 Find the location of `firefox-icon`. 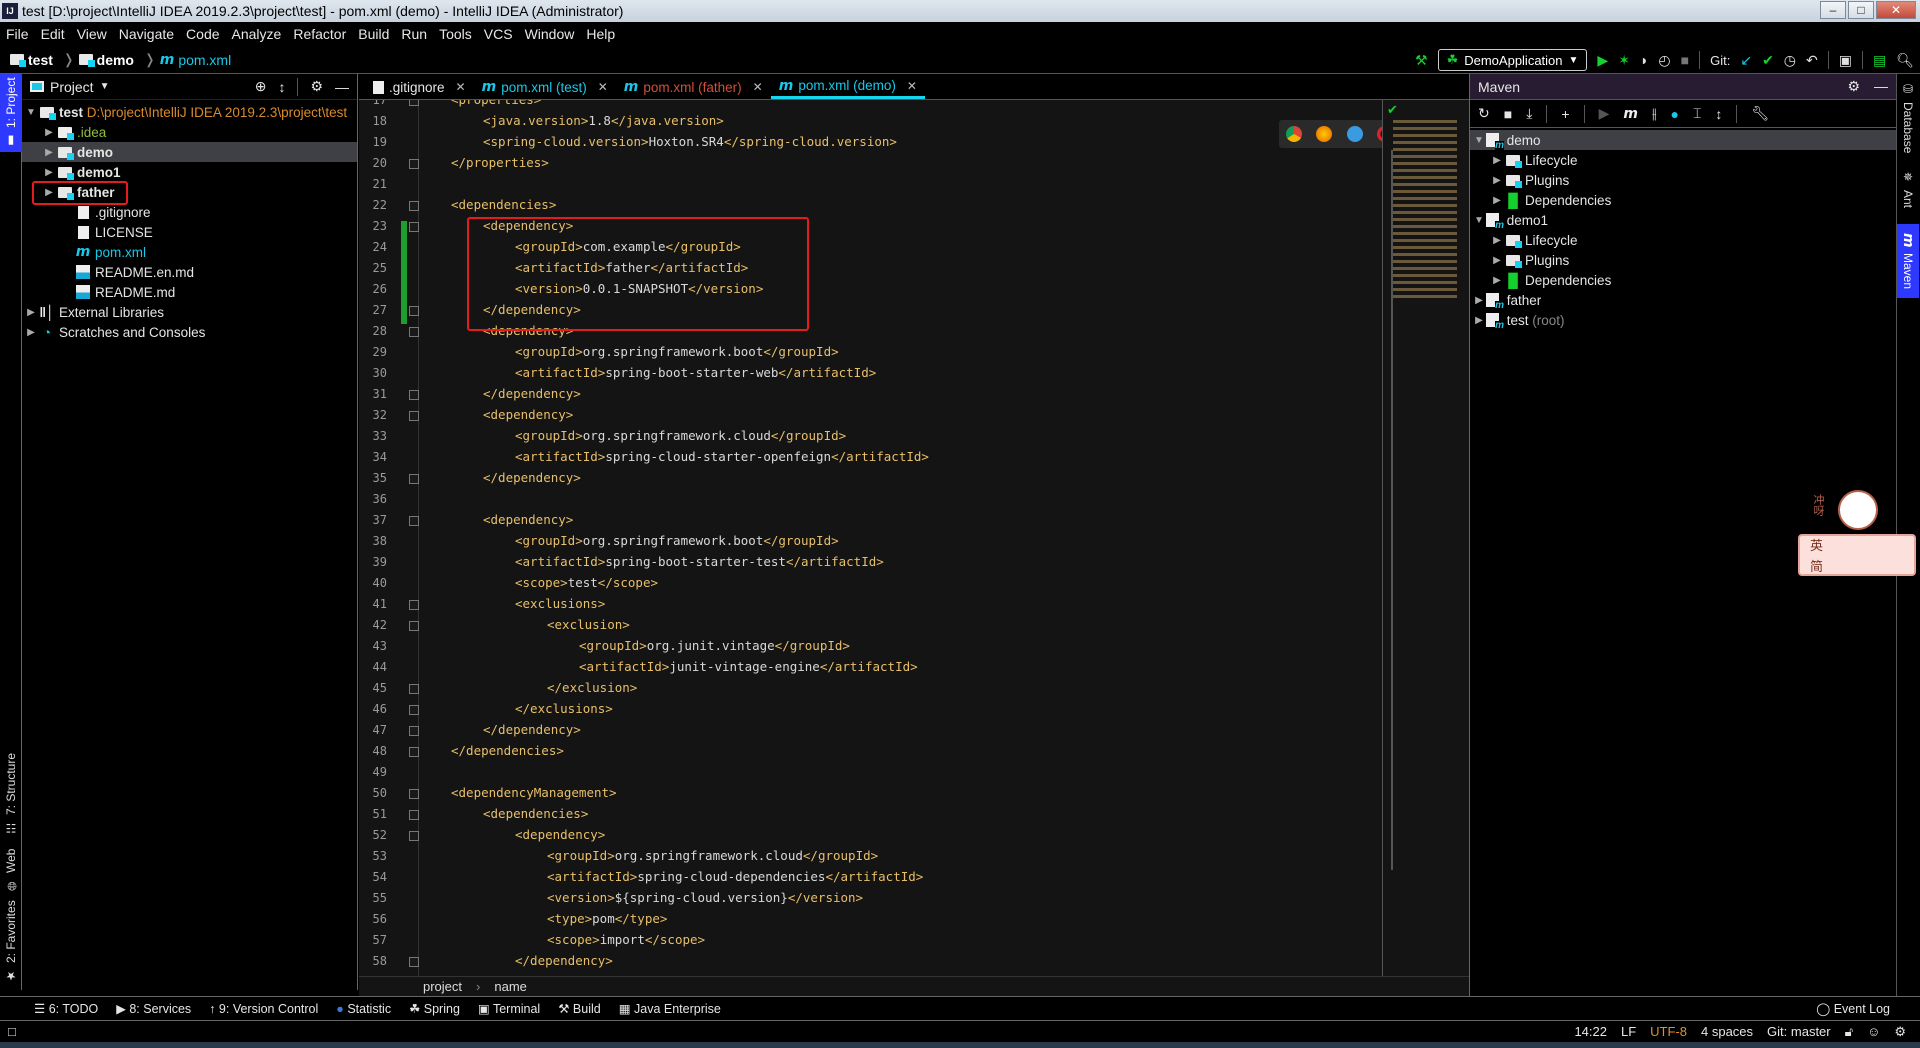

firefox-icon is located at coordinates (1324, 134).